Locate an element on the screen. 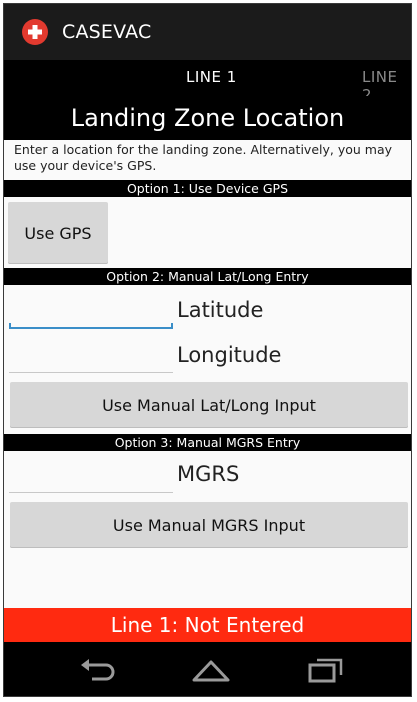 The height and width of the screenshot is (702, 417). system-nav-bar is located at coordinates (207, 669).